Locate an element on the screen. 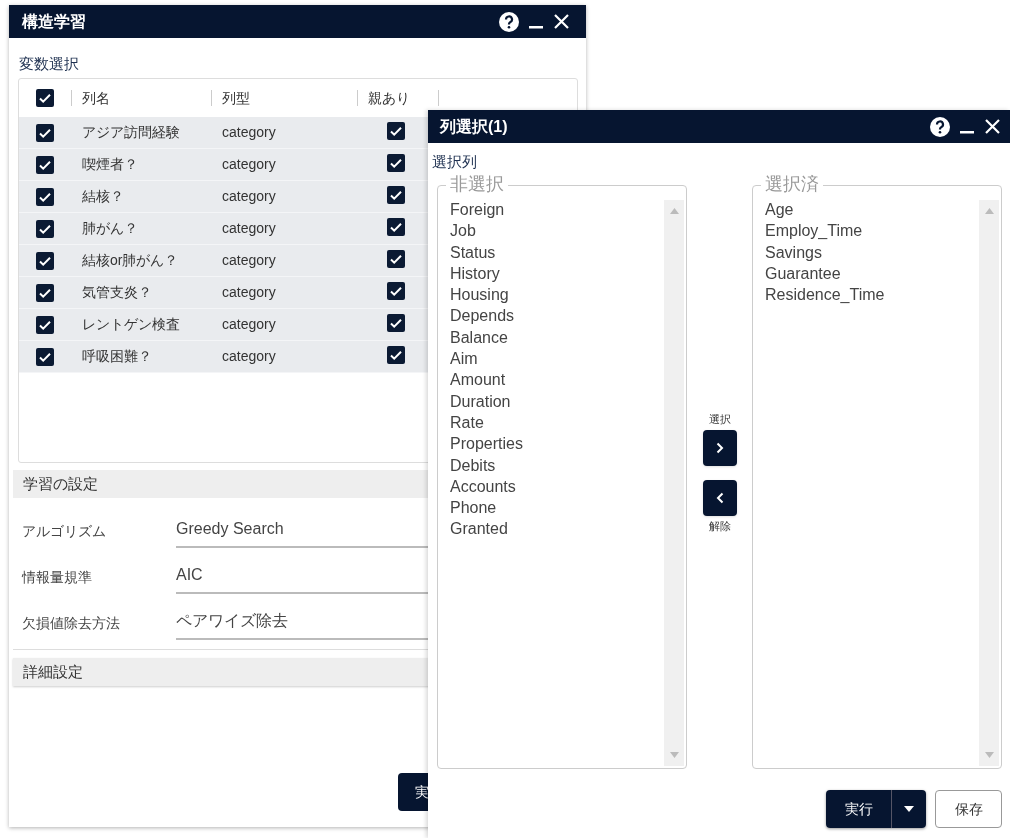 The height and width of the screenshot is (838, 1010). remove-button is located at coordinates (720, 497).